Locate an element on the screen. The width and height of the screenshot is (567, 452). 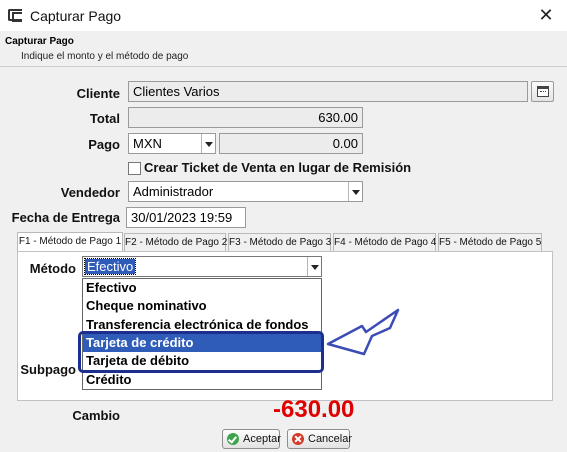
vendedor-value: Administrador is located at coordinates (173, 191).